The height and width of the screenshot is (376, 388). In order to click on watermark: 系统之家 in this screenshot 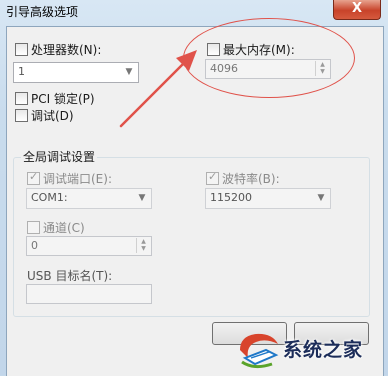, I will do `click(310, 348)`.